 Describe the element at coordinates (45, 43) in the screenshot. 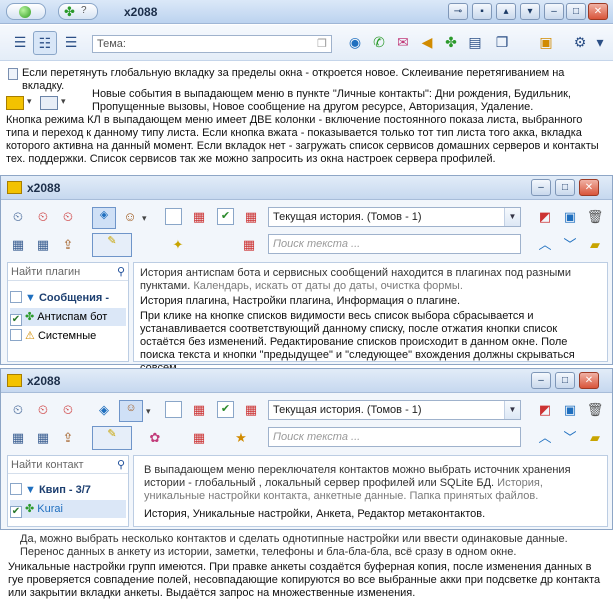

I see `details-view-button: ☷` at that location.